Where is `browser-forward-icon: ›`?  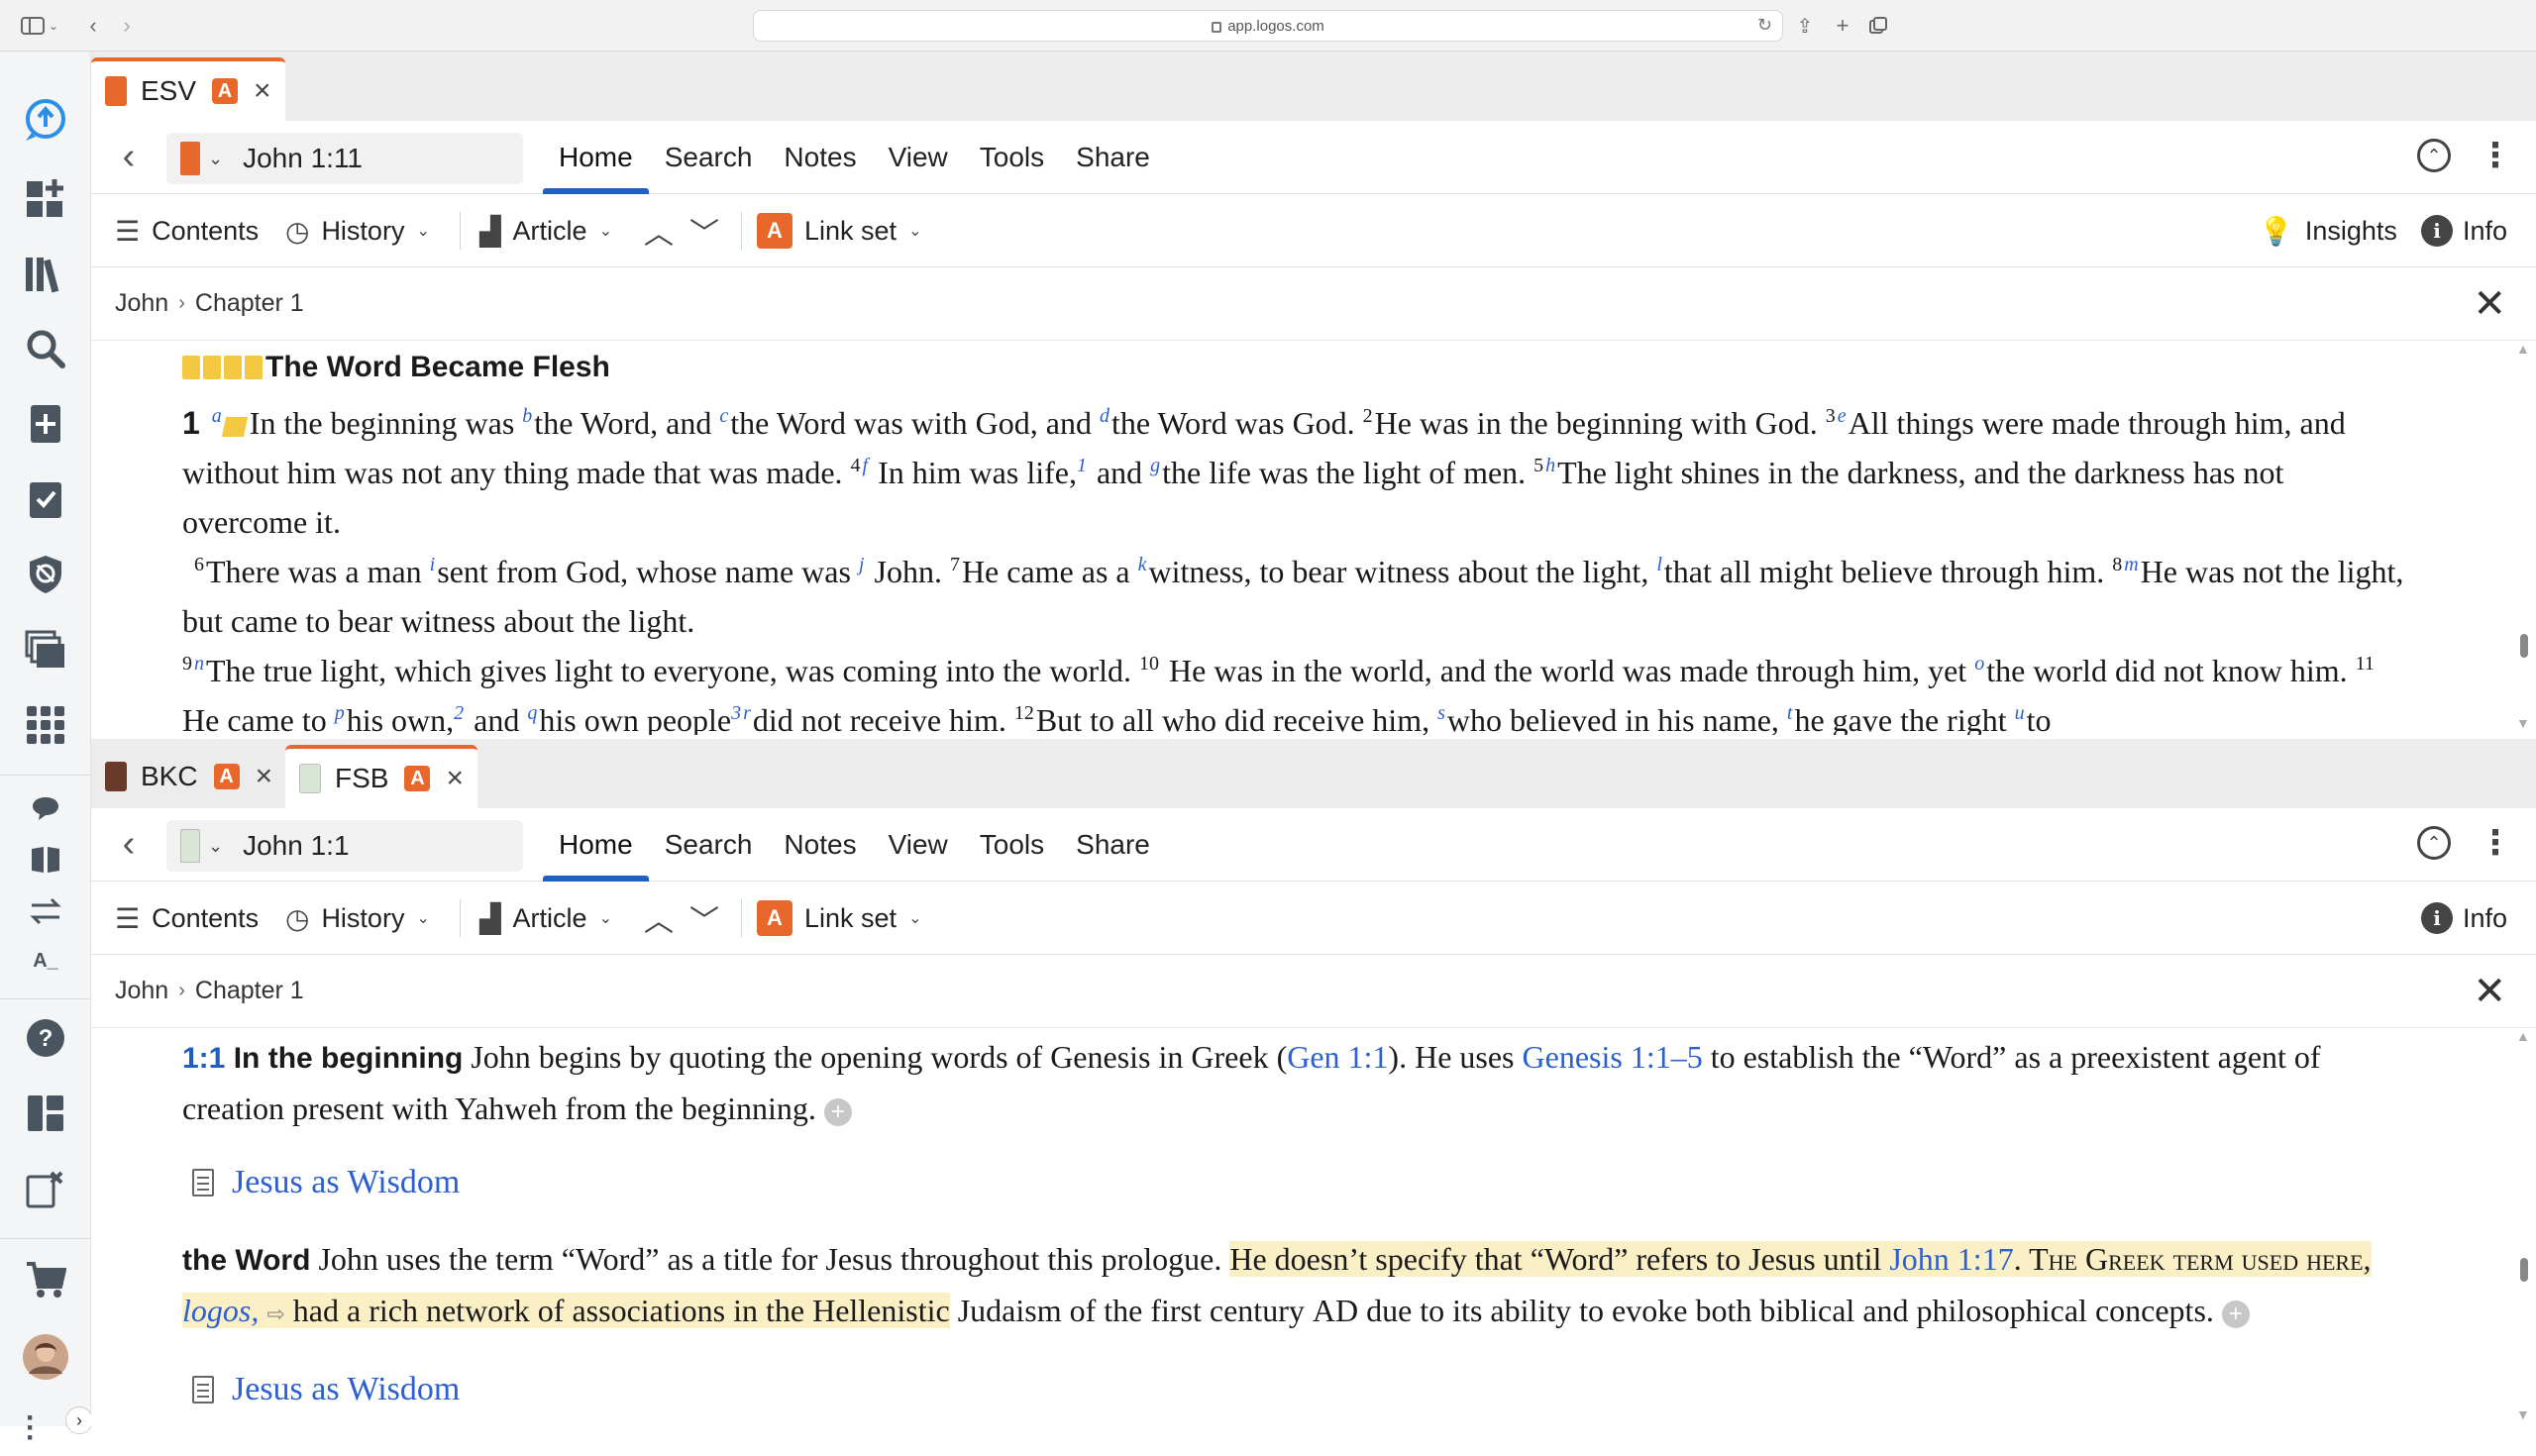 browser-forward-icon: › is located at coordinates (127, 26).